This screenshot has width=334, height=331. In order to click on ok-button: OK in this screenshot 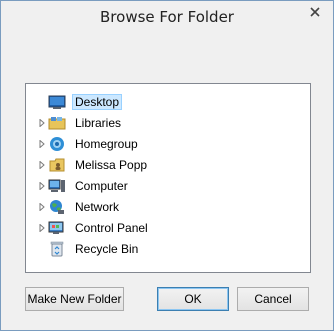, I will do `click(193, 299)`.